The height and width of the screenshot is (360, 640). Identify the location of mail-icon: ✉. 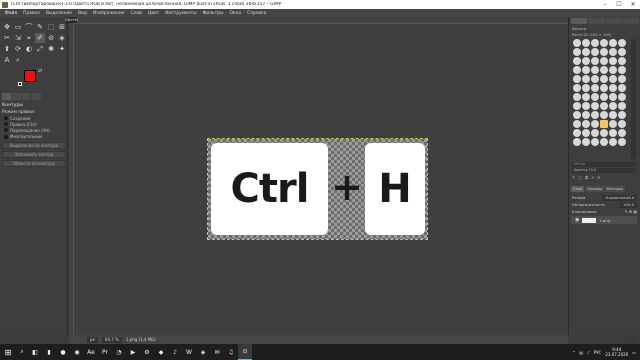
(217, 352).